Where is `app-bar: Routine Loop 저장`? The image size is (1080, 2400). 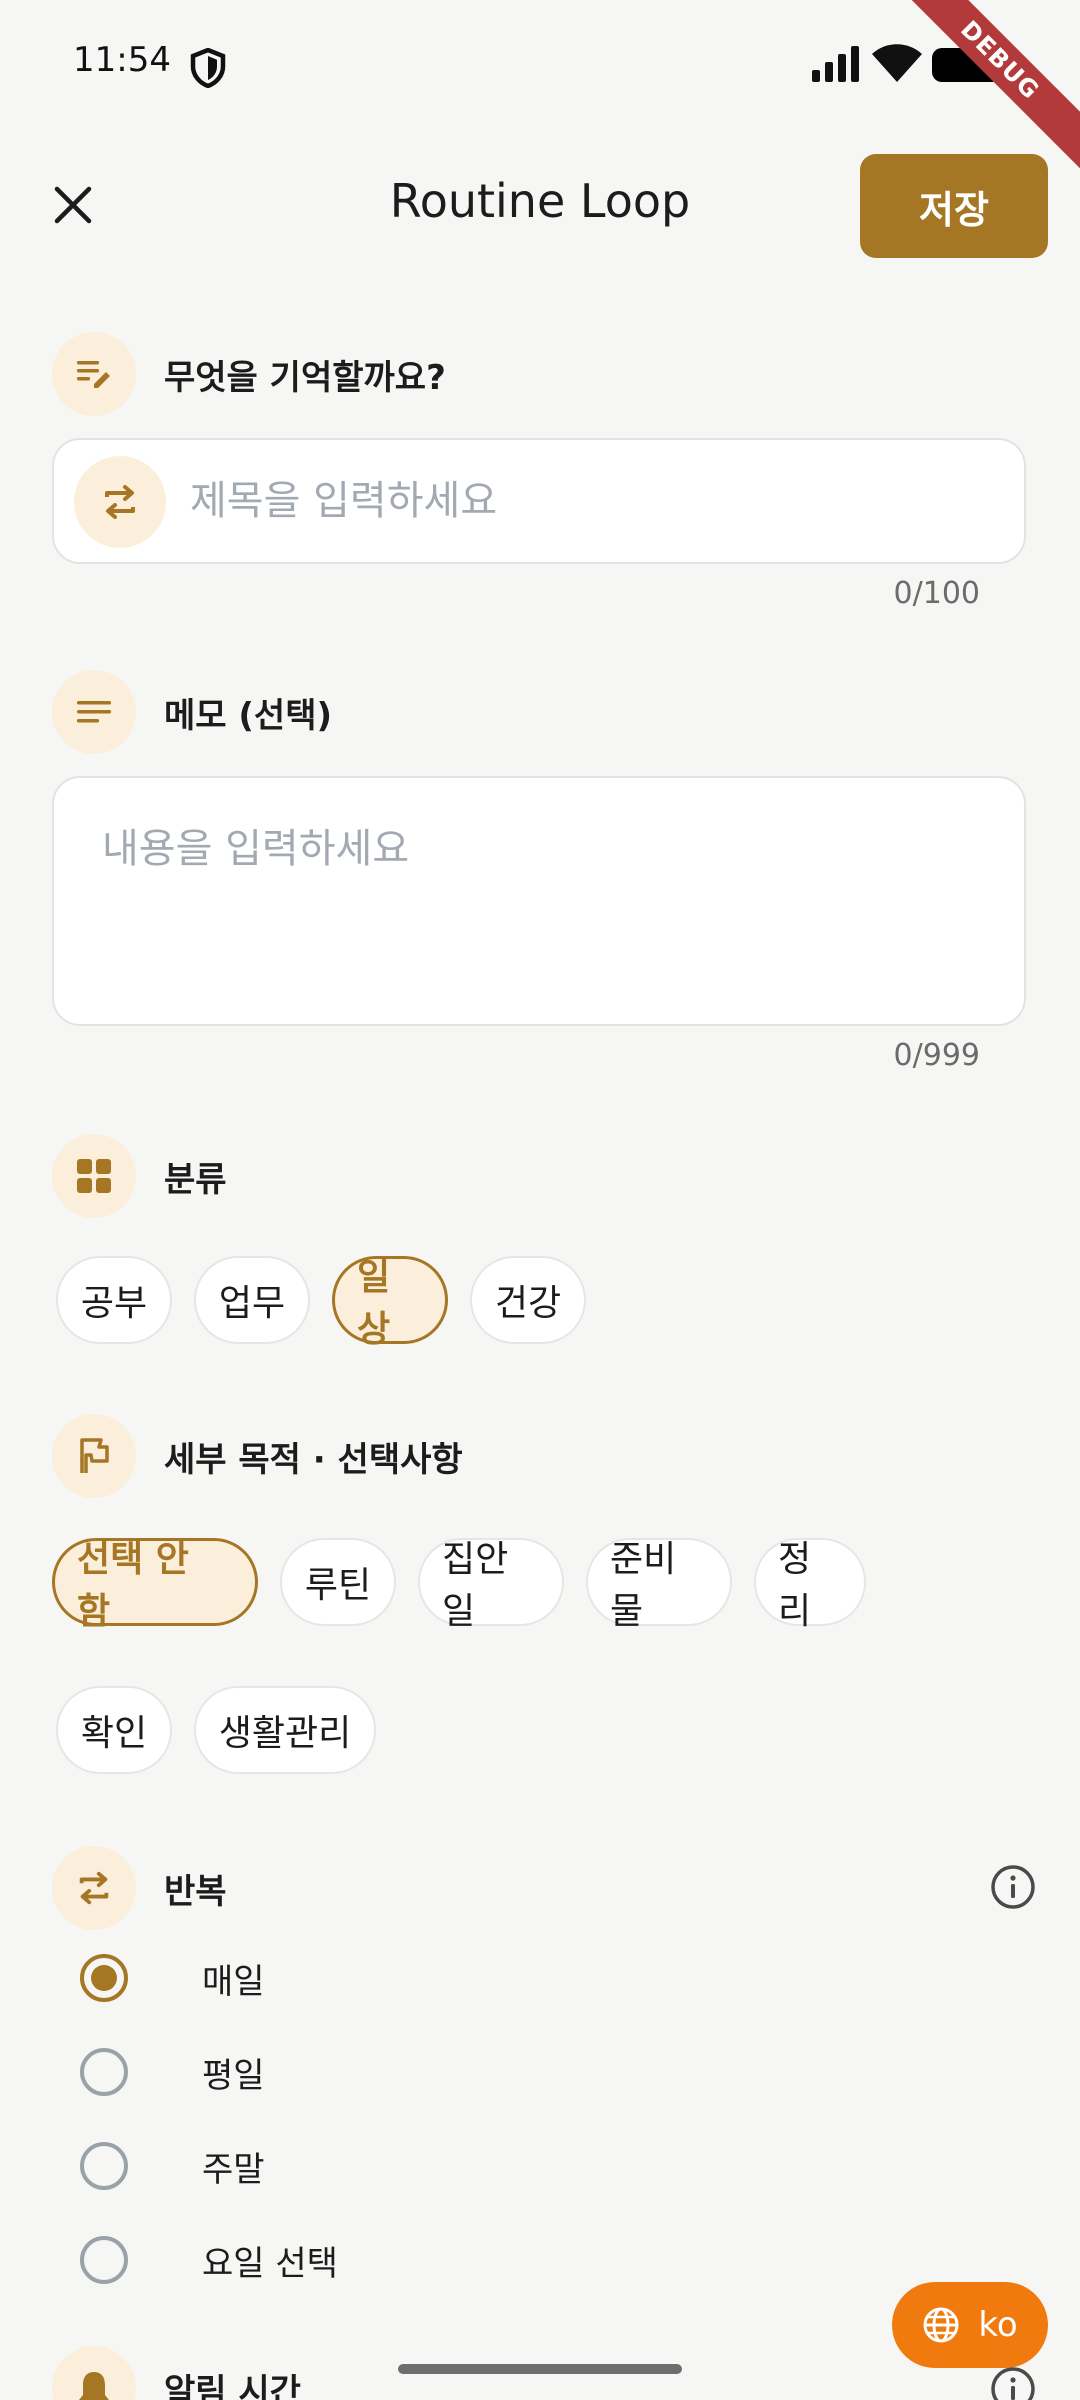
app-bar: Routine Loop 저장 is located at coordinates (540, 205).